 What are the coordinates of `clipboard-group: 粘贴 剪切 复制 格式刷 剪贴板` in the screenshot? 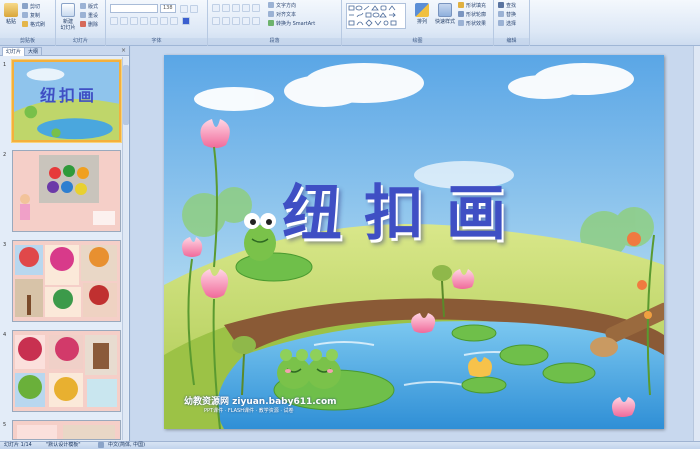 It's located at (28, 23).